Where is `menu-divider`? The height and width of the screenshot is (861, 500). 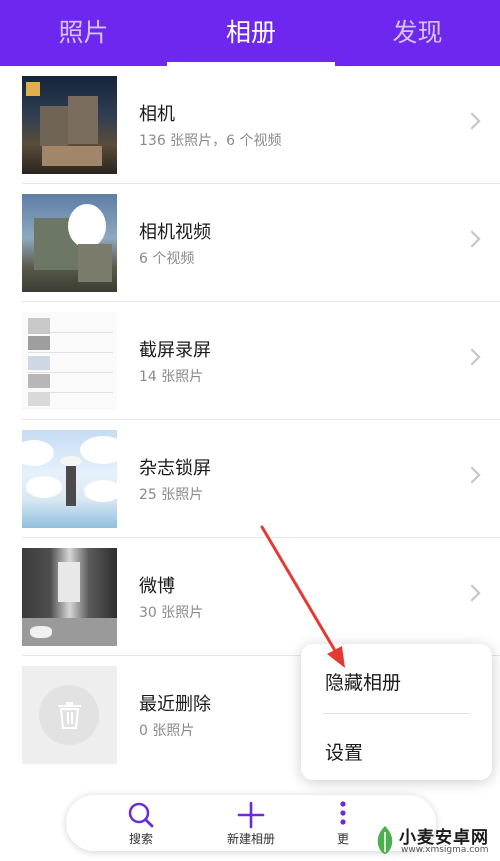 menu-divider is located at coordinates (396, 713).